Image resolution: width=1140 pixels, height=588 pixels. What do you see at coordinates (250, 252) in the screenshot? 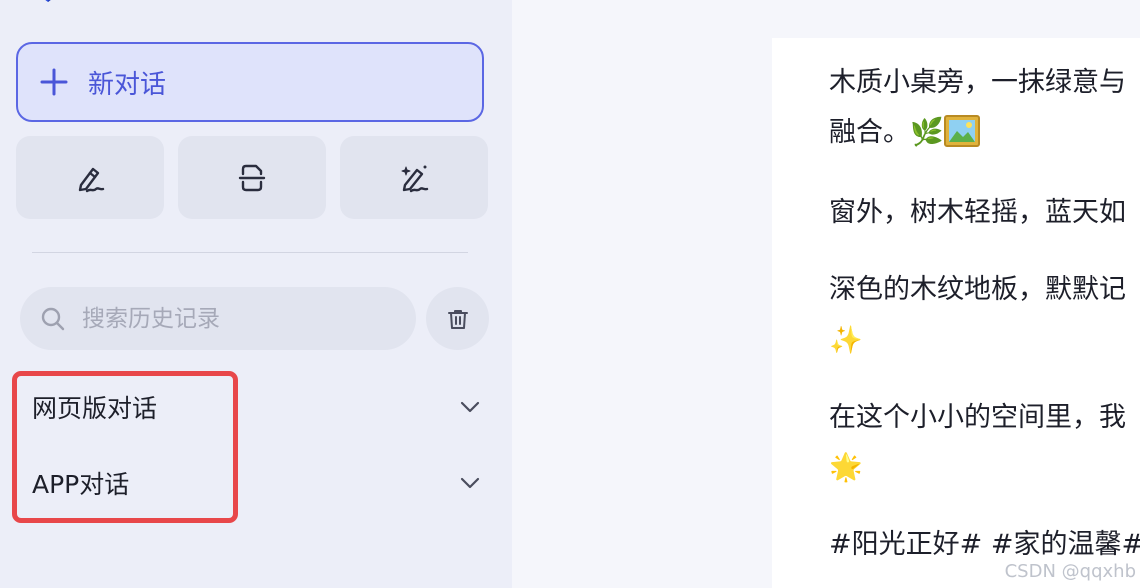
I see `sidebar-divider` at bounding box center [250, 252].